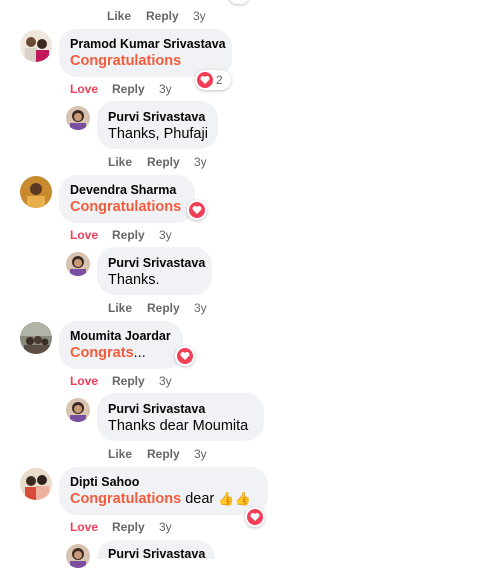 This screenshot has width=504, height=568. Describe the element at coordinates (178, 426) in the screenshot. I see `comment-text: Thanks dear Moumita` at that location.